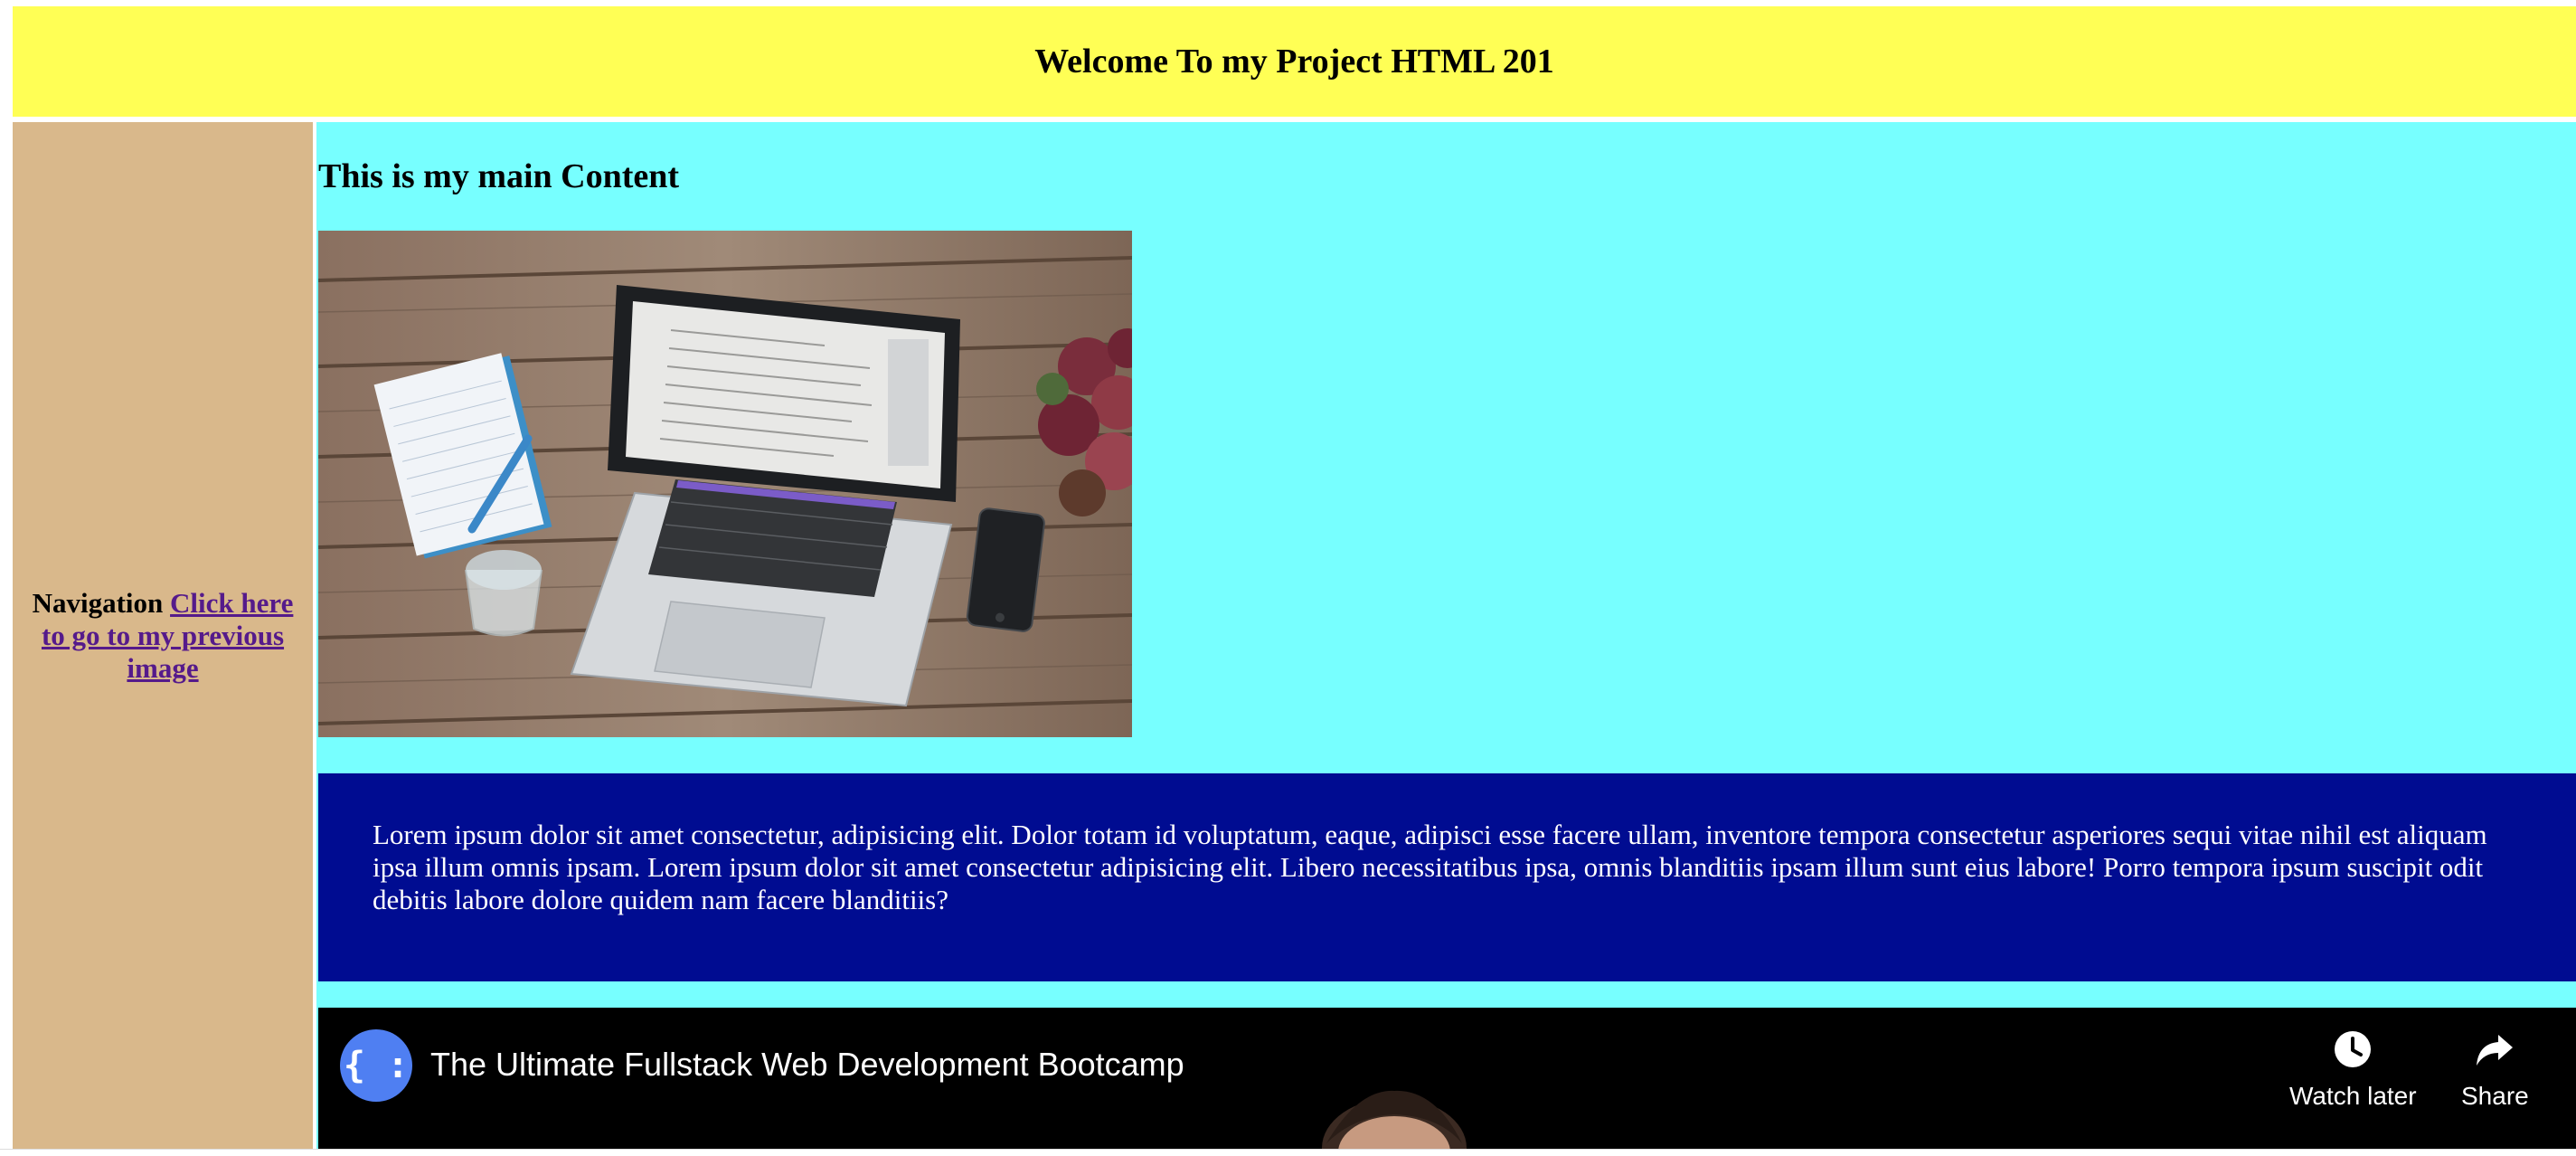 The image size is (2576, 1156). Describe the element at coordinates (2495, 1096) in the screenshot. I see `share-label: Share` at that location.